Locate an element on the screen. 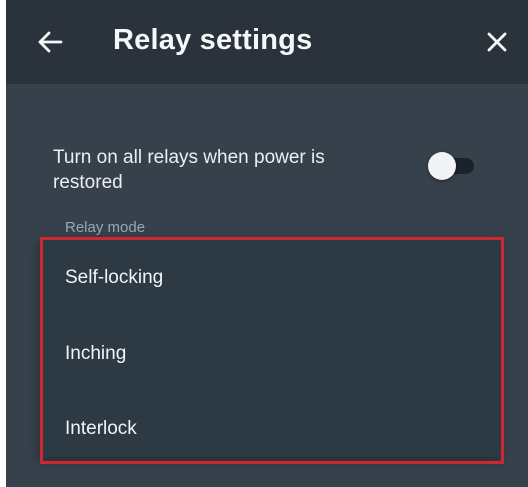 The width and height of the screenshot is (528, 487). arrow-left-icon is located at coordinates (50, 42).